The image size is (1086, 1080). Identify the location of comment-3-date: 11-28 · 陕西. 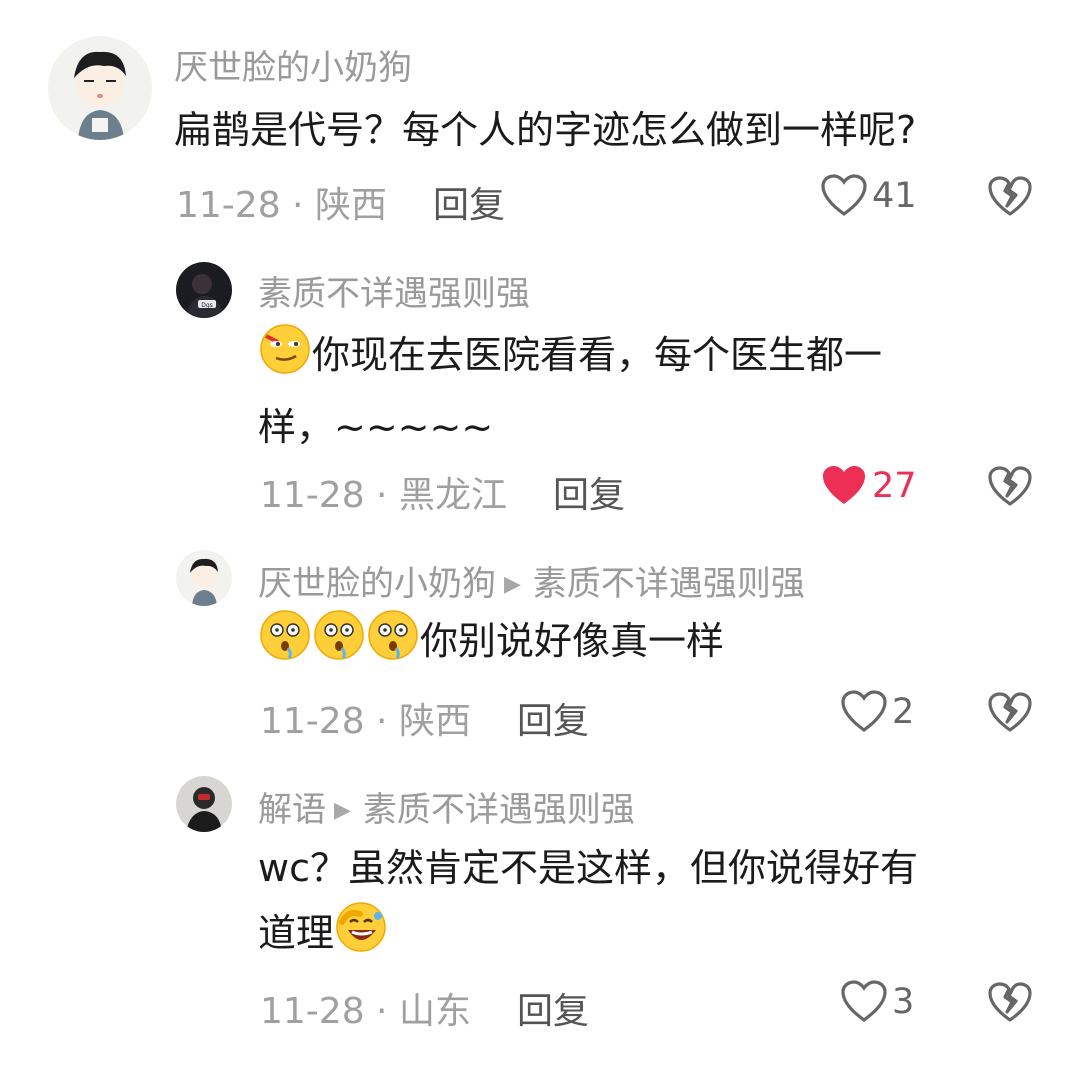
(365, 721).